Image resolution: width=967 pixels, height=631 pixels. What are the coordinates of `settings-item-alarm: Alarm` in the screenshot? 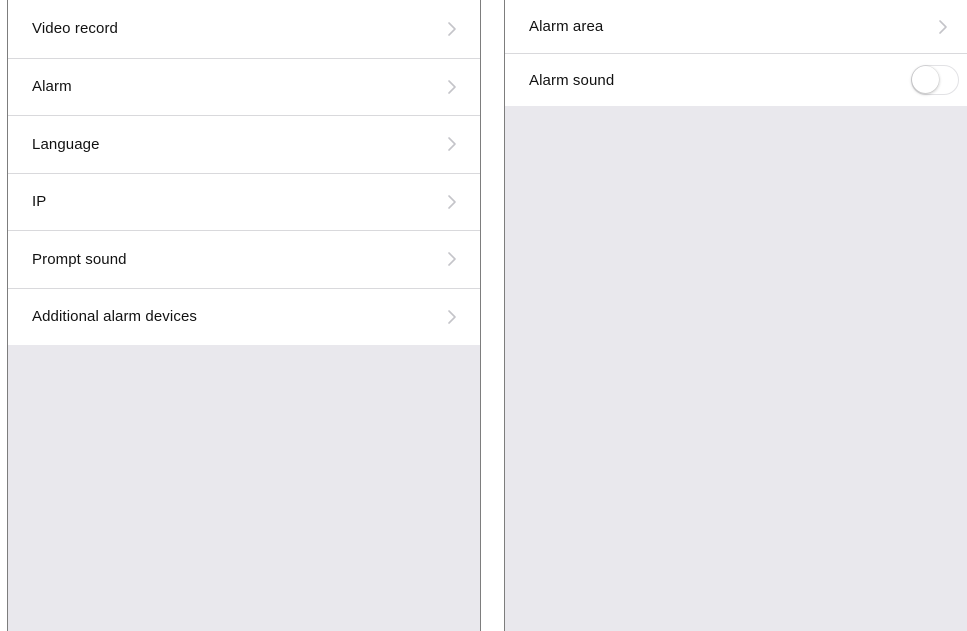 It's located at (244, 86).